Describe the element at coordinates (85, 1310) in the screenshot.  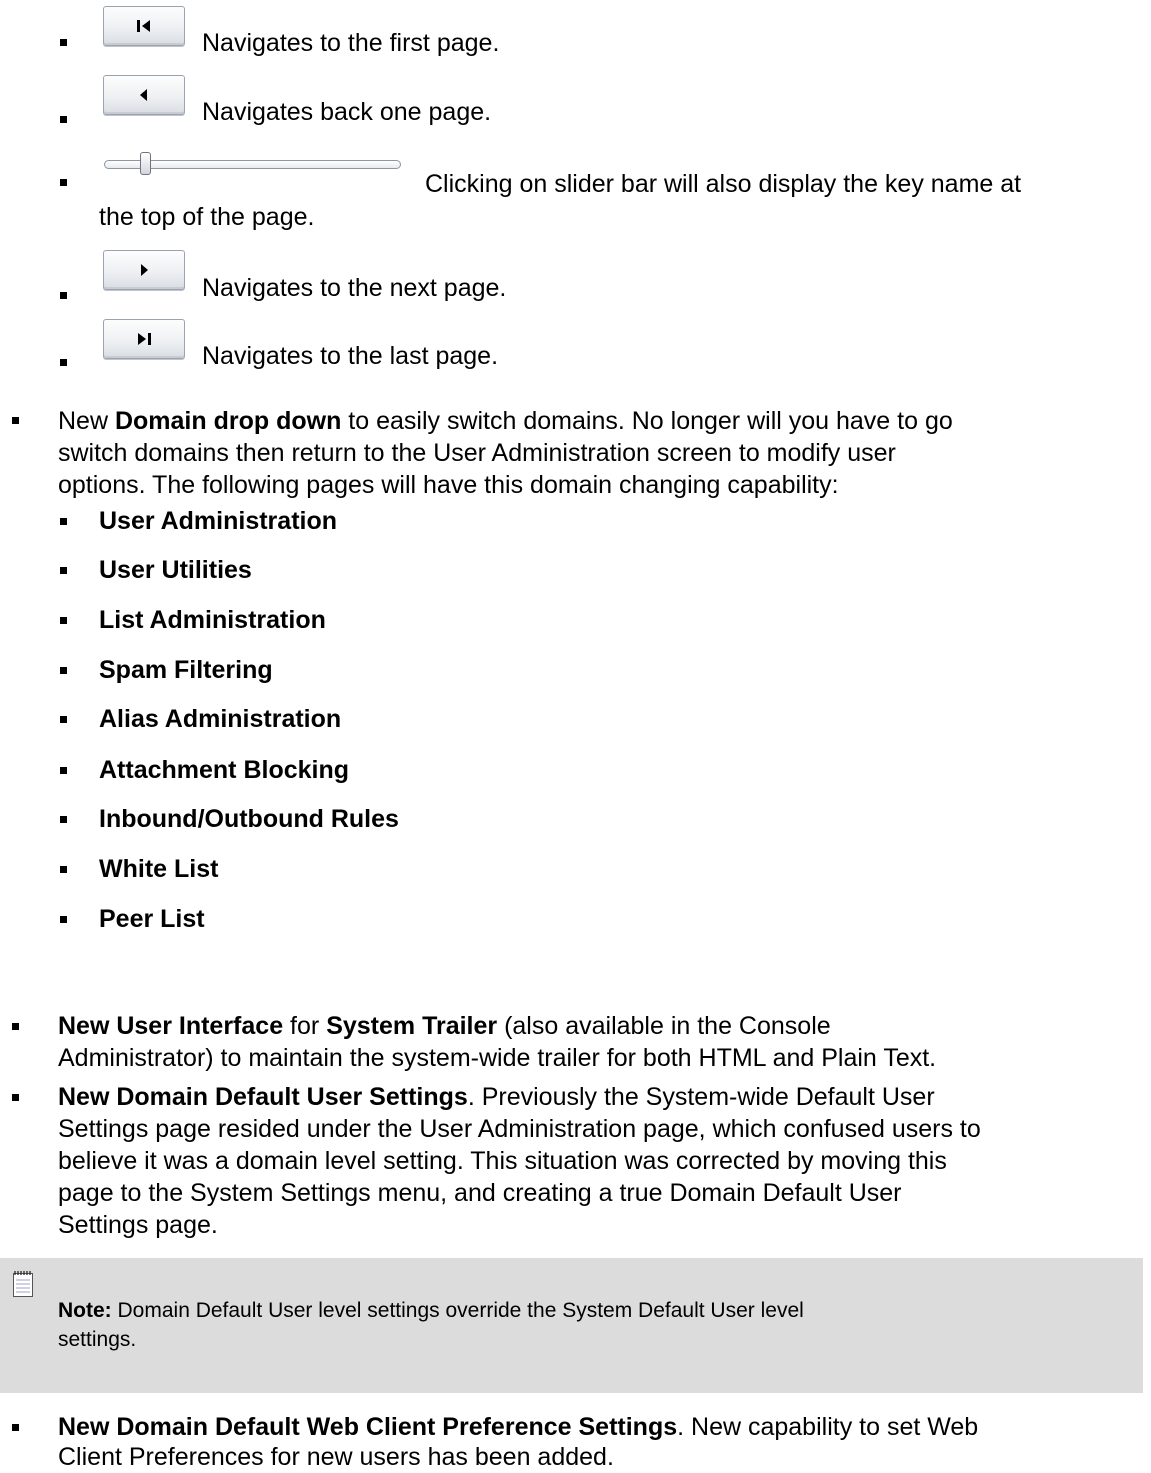
I see `note-label: Note:` at that location.